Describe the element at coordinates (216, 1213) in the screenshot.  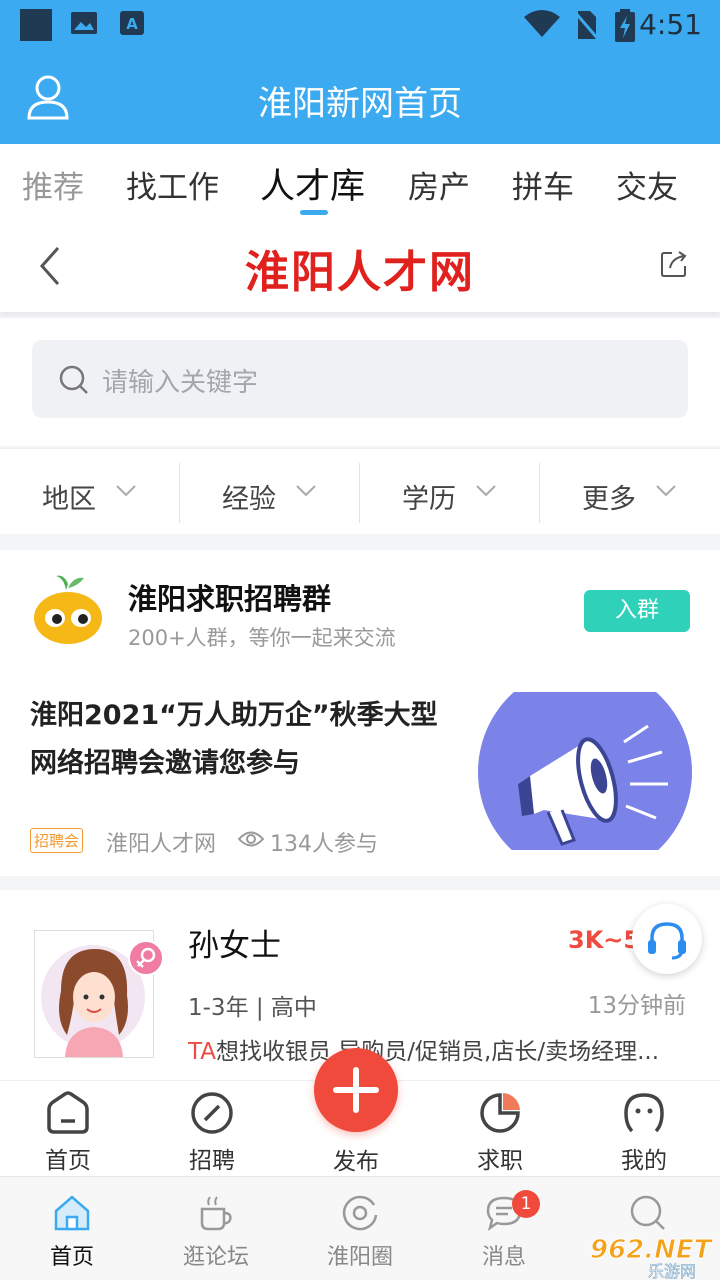
I see `coffee-cup-icon` at that location.